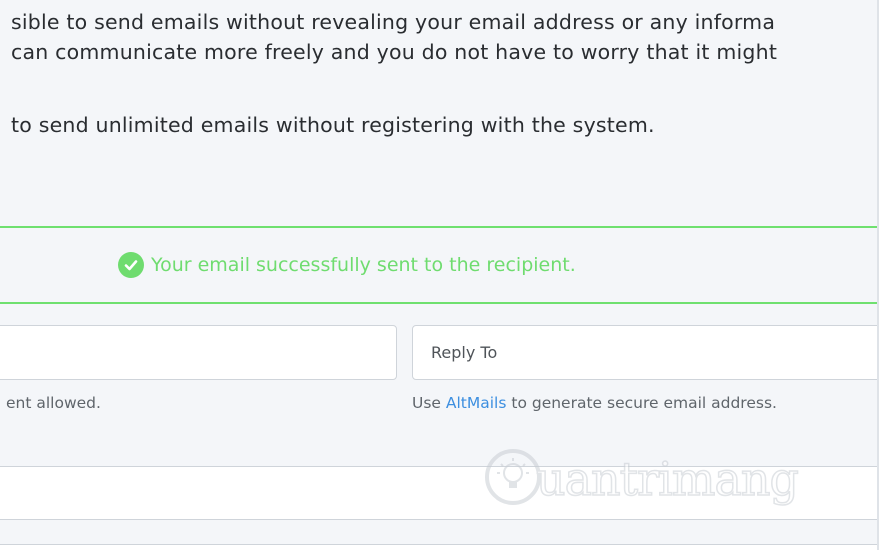  Describe the element at coordinates (438, 547) in the screenshot. I see `message-input` at that location.